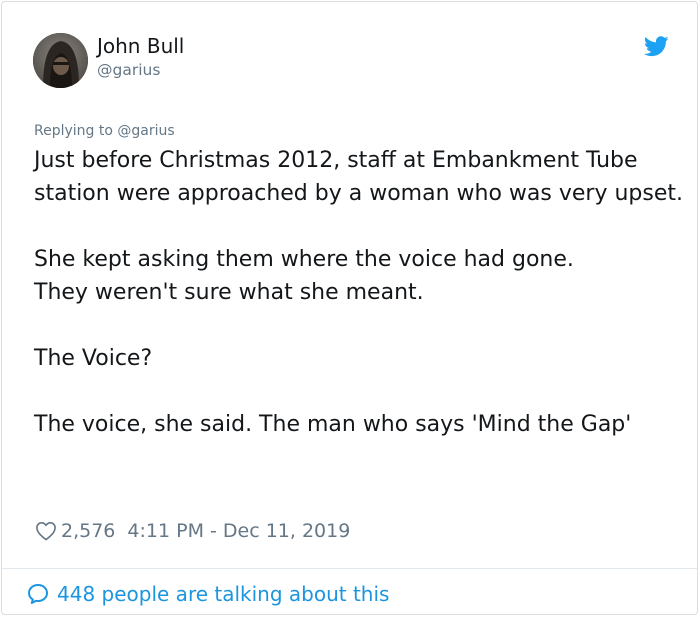  I want to click on tweet-paragraph-3: The Voice?, so click(93, 358).